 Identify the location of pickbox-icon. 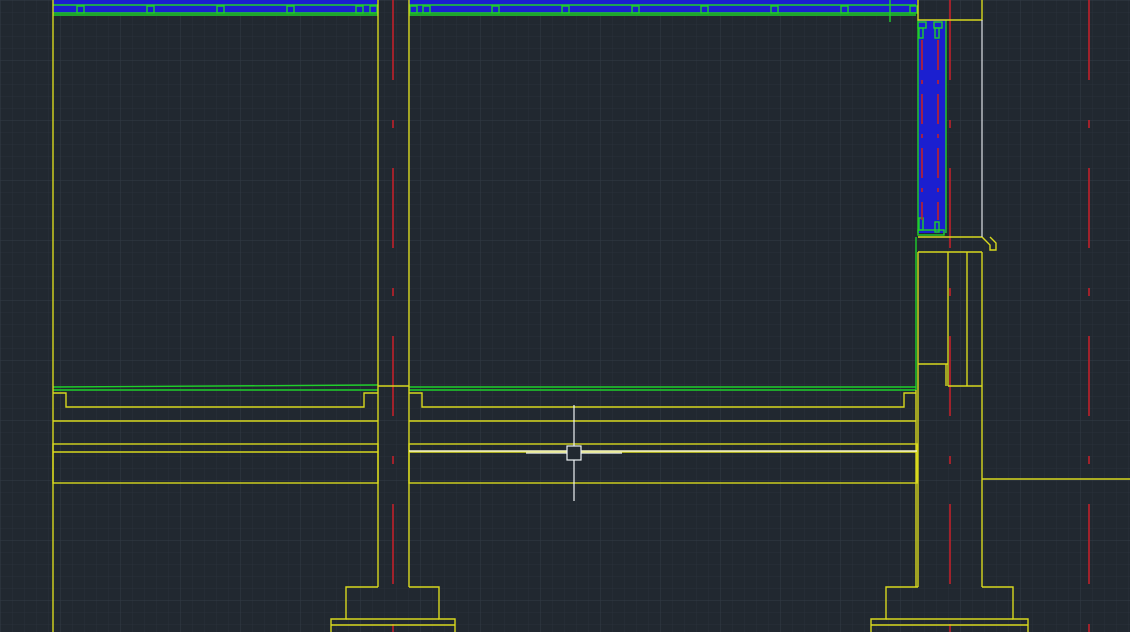
(574, 453).